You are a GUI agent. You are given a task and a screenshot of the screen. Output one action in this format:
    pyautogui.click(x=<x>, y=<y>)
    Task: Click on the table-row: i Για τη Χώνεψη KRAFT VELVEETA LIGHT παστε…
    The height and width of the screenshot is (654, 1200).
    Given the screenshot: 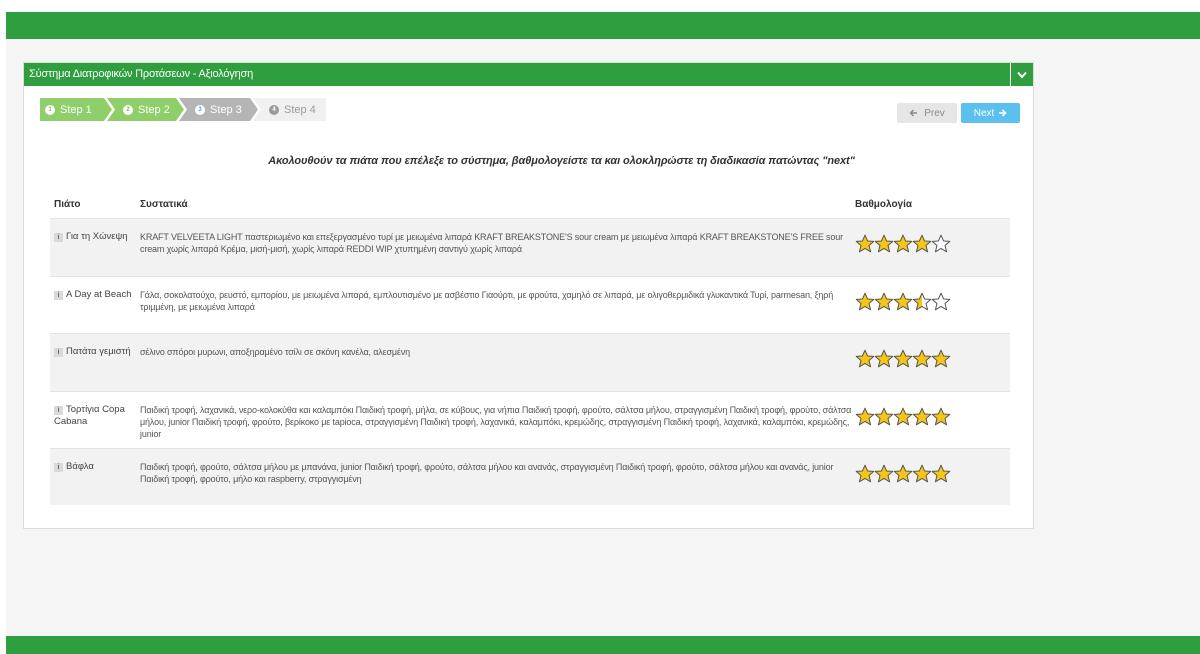 What is the action you would take?
    pyautogui.click(x=530, y=247)
    